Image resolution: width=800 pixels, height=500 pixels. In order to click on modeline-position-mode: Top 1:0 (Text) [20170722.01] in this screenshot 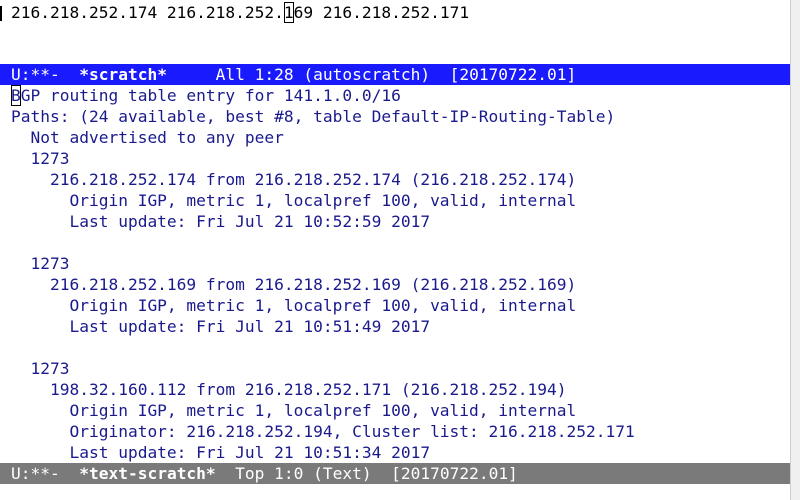, I will do `click(366, 473)`.